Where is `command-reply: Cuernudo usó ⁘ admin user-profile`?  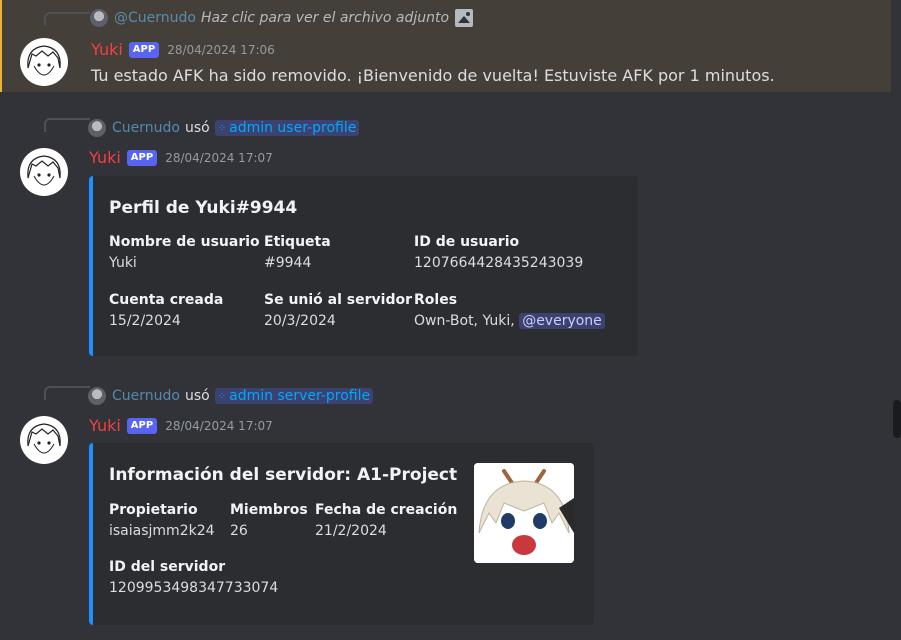 command-reply: Cuernudo usó ⁘ admin user-profile is located at coordinates (224, 128).